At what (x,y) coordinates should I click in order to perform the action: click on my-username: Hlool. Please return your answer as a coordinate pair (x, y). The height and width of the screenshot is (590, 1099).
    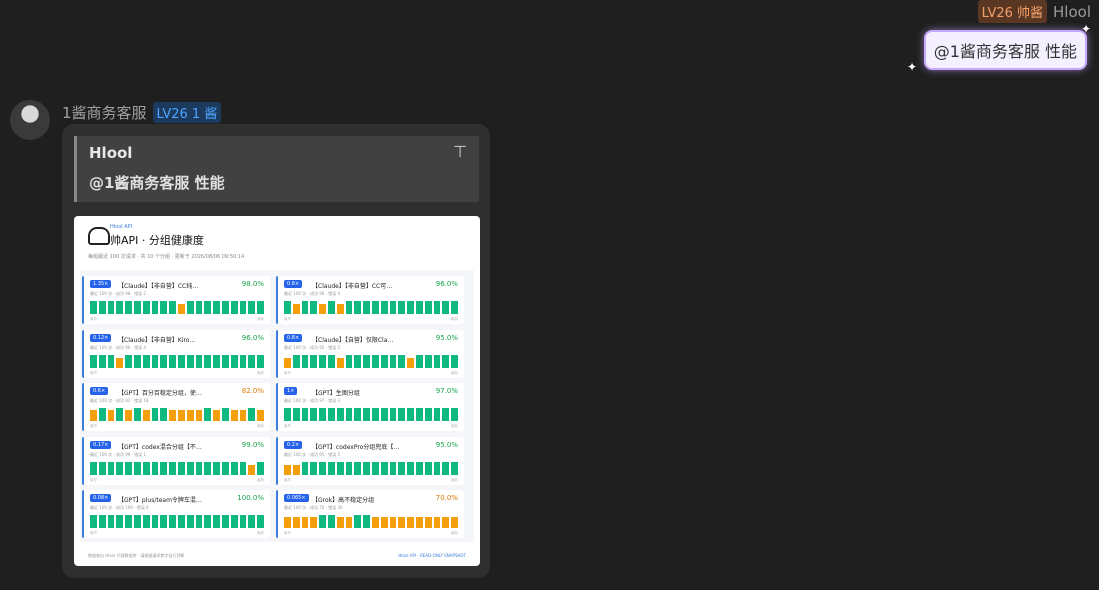
    Looking at the image, I should click on (1072, 12).